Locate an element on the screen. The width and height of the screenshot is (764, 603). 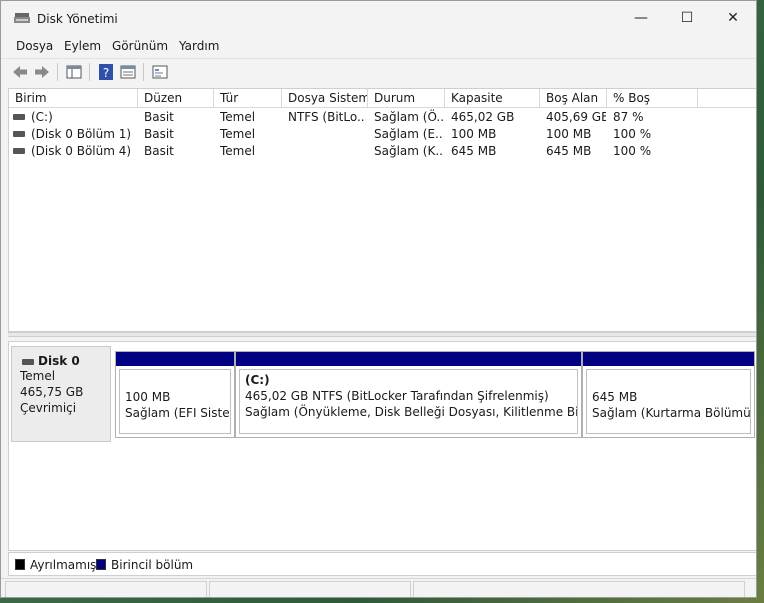
disk-name: Disk 0 is located at coordinates (59, 361).